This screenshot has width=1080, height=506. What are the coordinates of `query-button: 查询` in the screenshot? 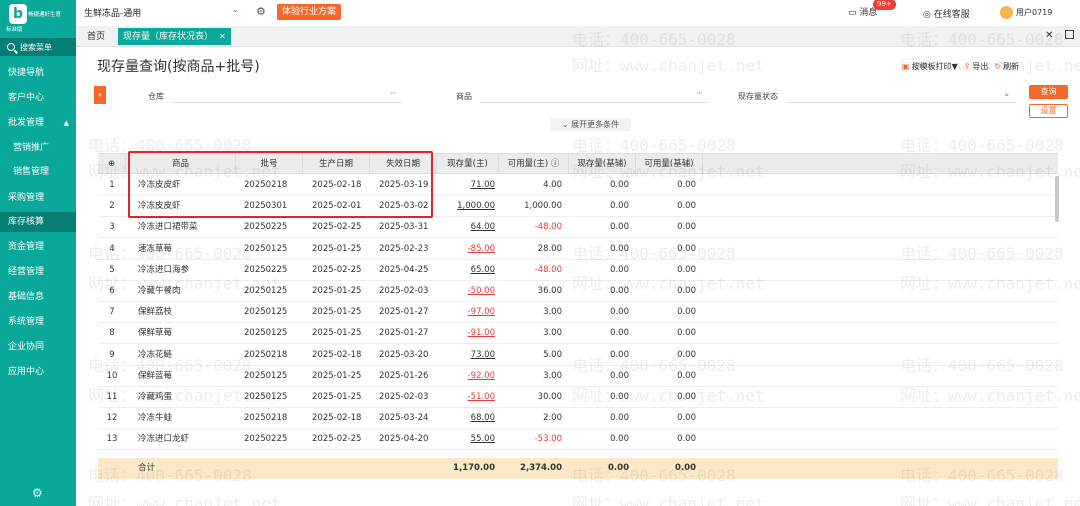 It's located at (1048, 92).